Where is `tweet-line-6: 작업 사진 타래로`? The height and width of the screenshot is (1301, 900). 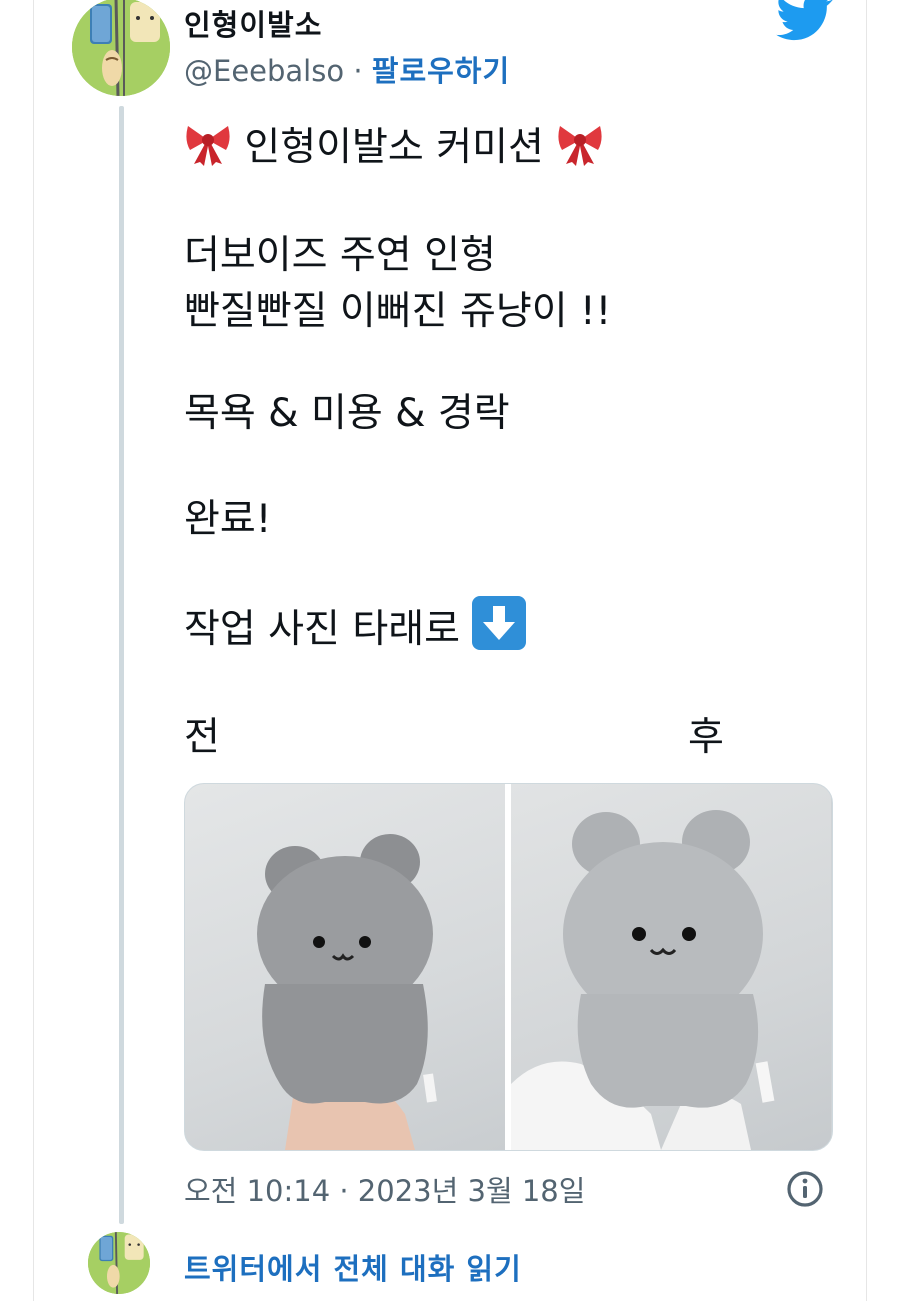 tweet-line-6: 작업 사진 타래로 is located at coordinates (514, 627).